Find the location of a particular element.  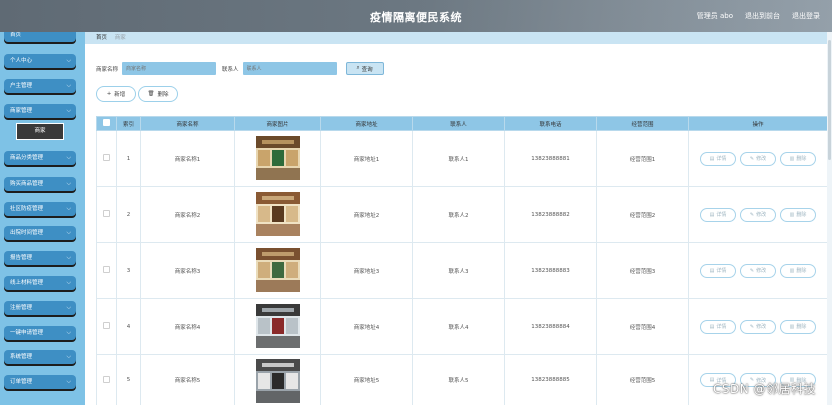

breadcrumb-home: 首页 is located at coordinates (101, 38).